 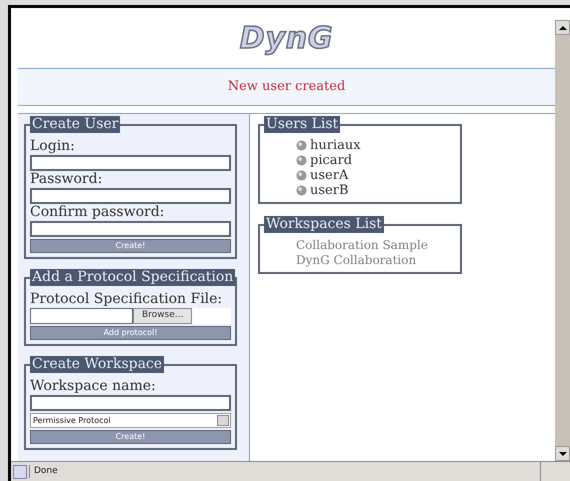 I want to click on user-name: userA, so click(x=329, y=175).